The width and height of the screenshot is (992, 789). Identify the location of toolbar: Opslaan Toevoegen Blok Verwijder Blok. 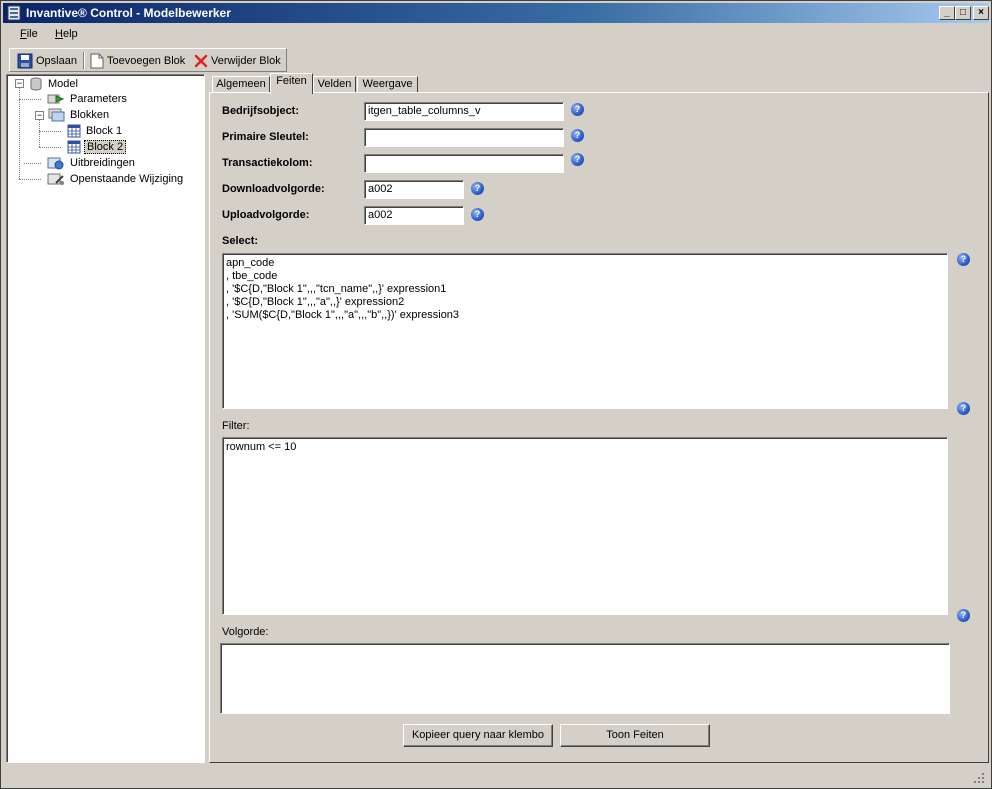
(148, 60).